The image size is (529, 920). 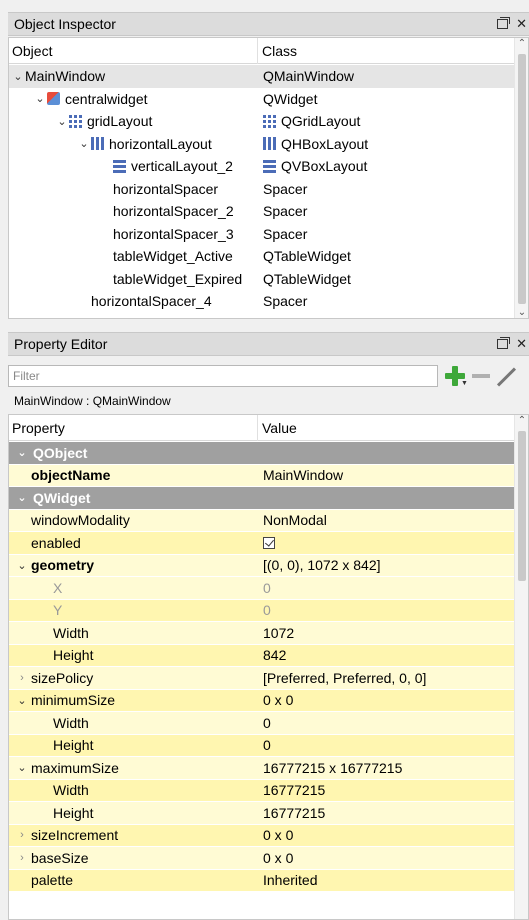 What do you see at coordinates (261, 588) in the screenshot?
I see `property-row: X0` at bounding box center [261, 588].